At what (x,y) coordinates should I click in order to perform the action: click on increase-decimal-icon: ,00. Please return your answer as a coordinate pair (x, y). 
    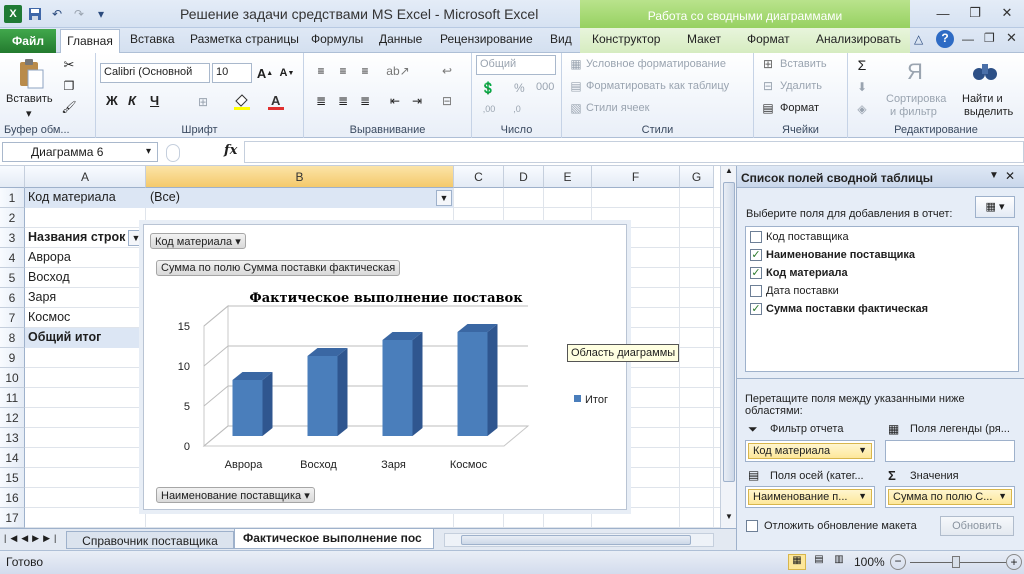
    Looking at the image, I should click on (489, 109).